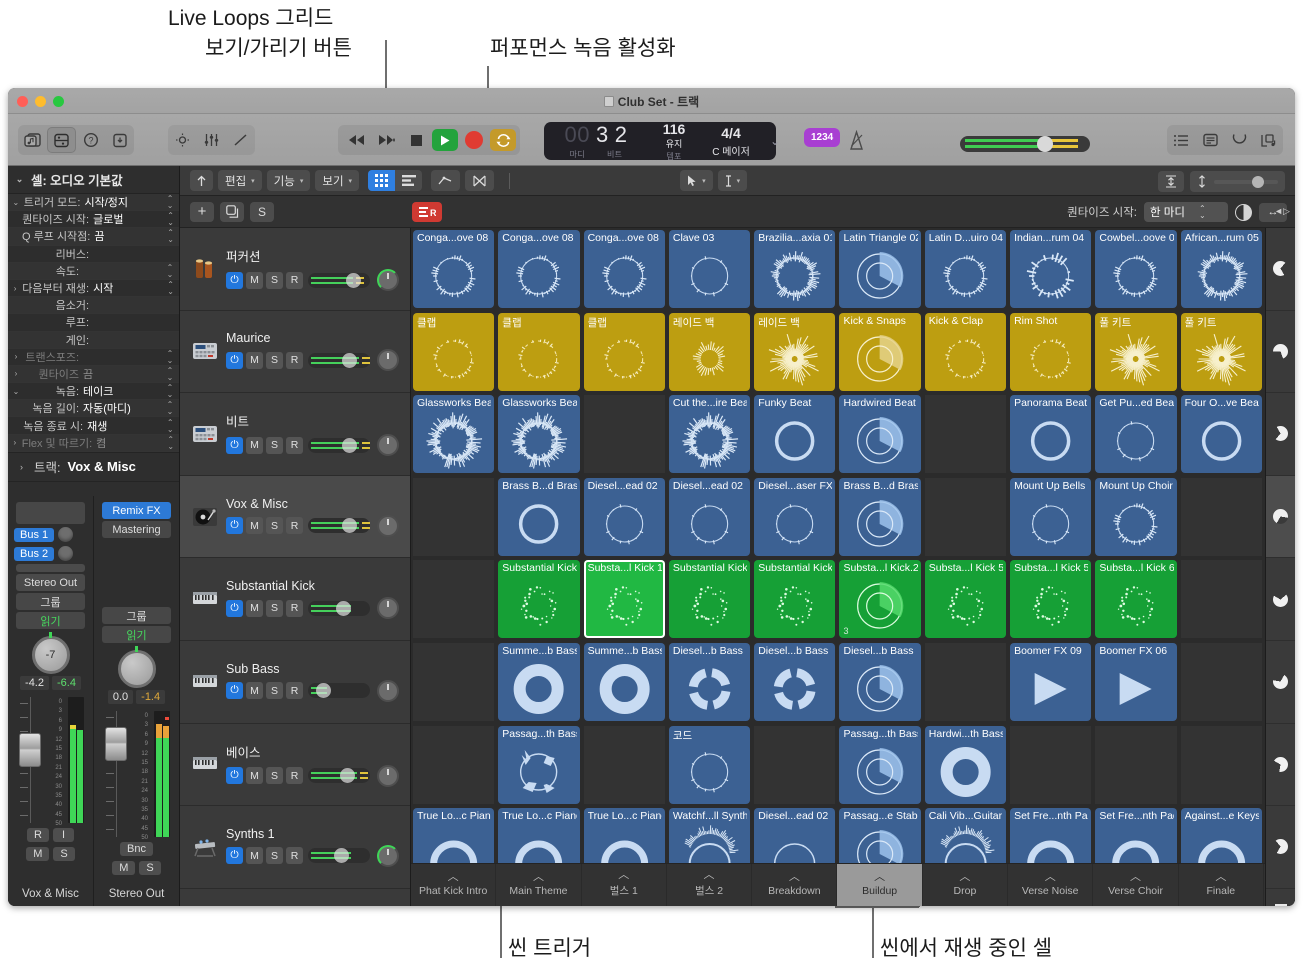 The image size is (1303, 966). I want to click on loop-cell: Hardwired Beat, so click(880, 434).